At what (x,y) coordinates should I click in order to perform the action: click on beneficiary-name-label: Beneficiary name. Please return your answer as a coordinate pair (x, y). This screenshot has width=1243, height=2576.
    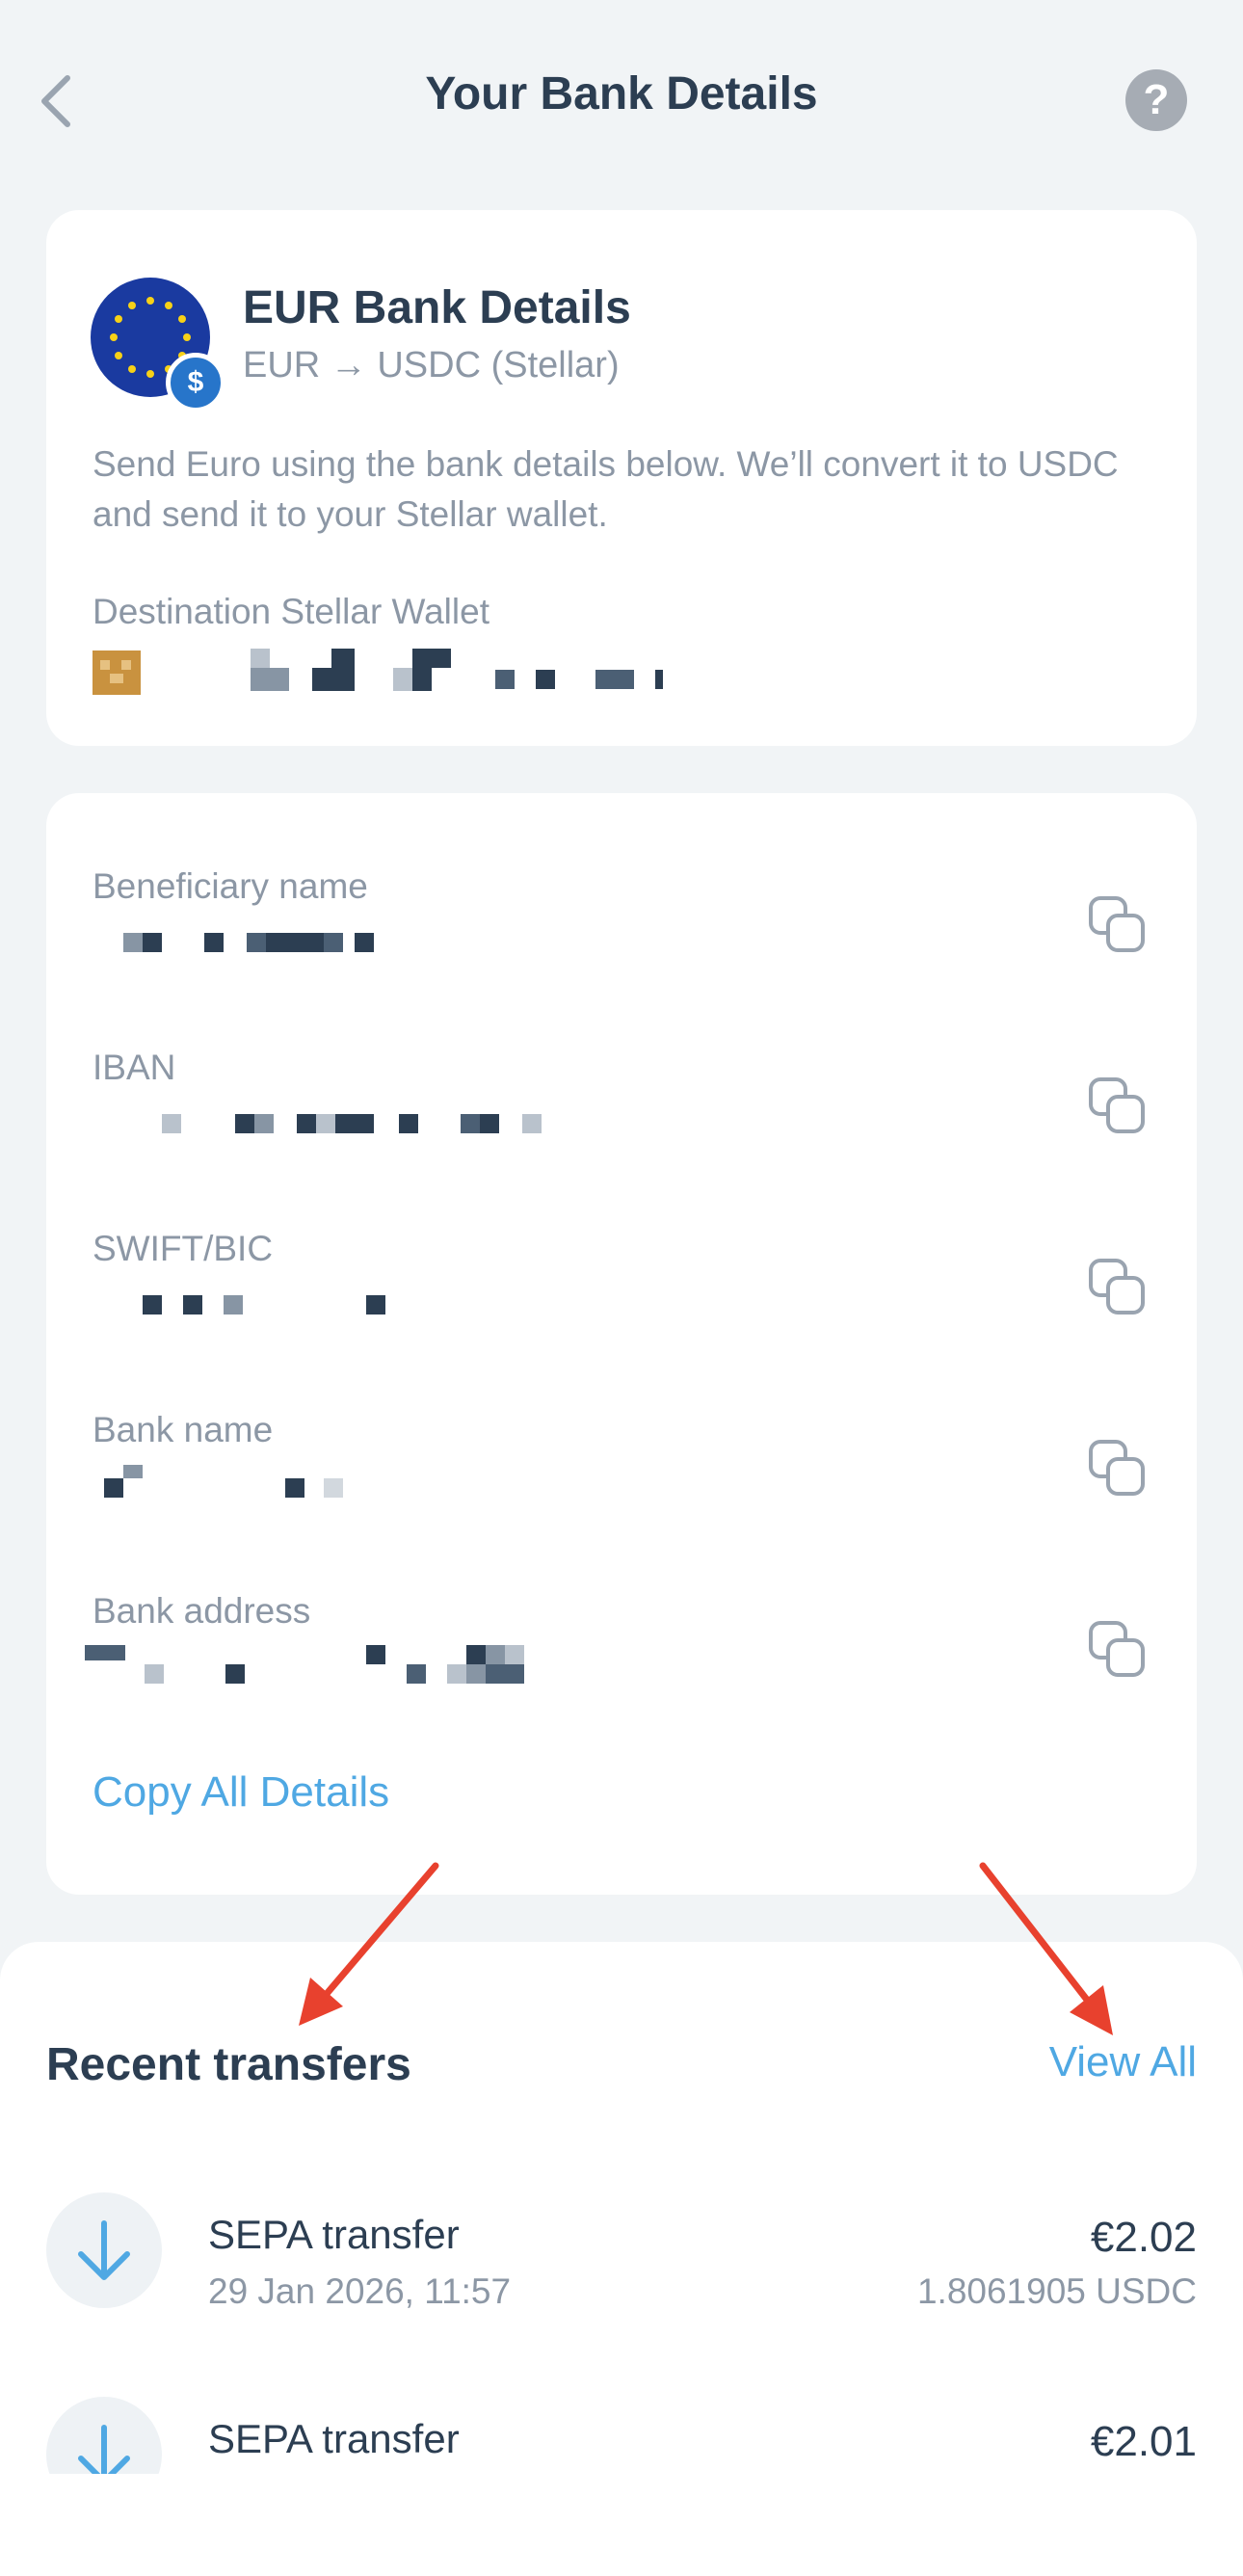
    Looking at the image, I should click on (230, 886).